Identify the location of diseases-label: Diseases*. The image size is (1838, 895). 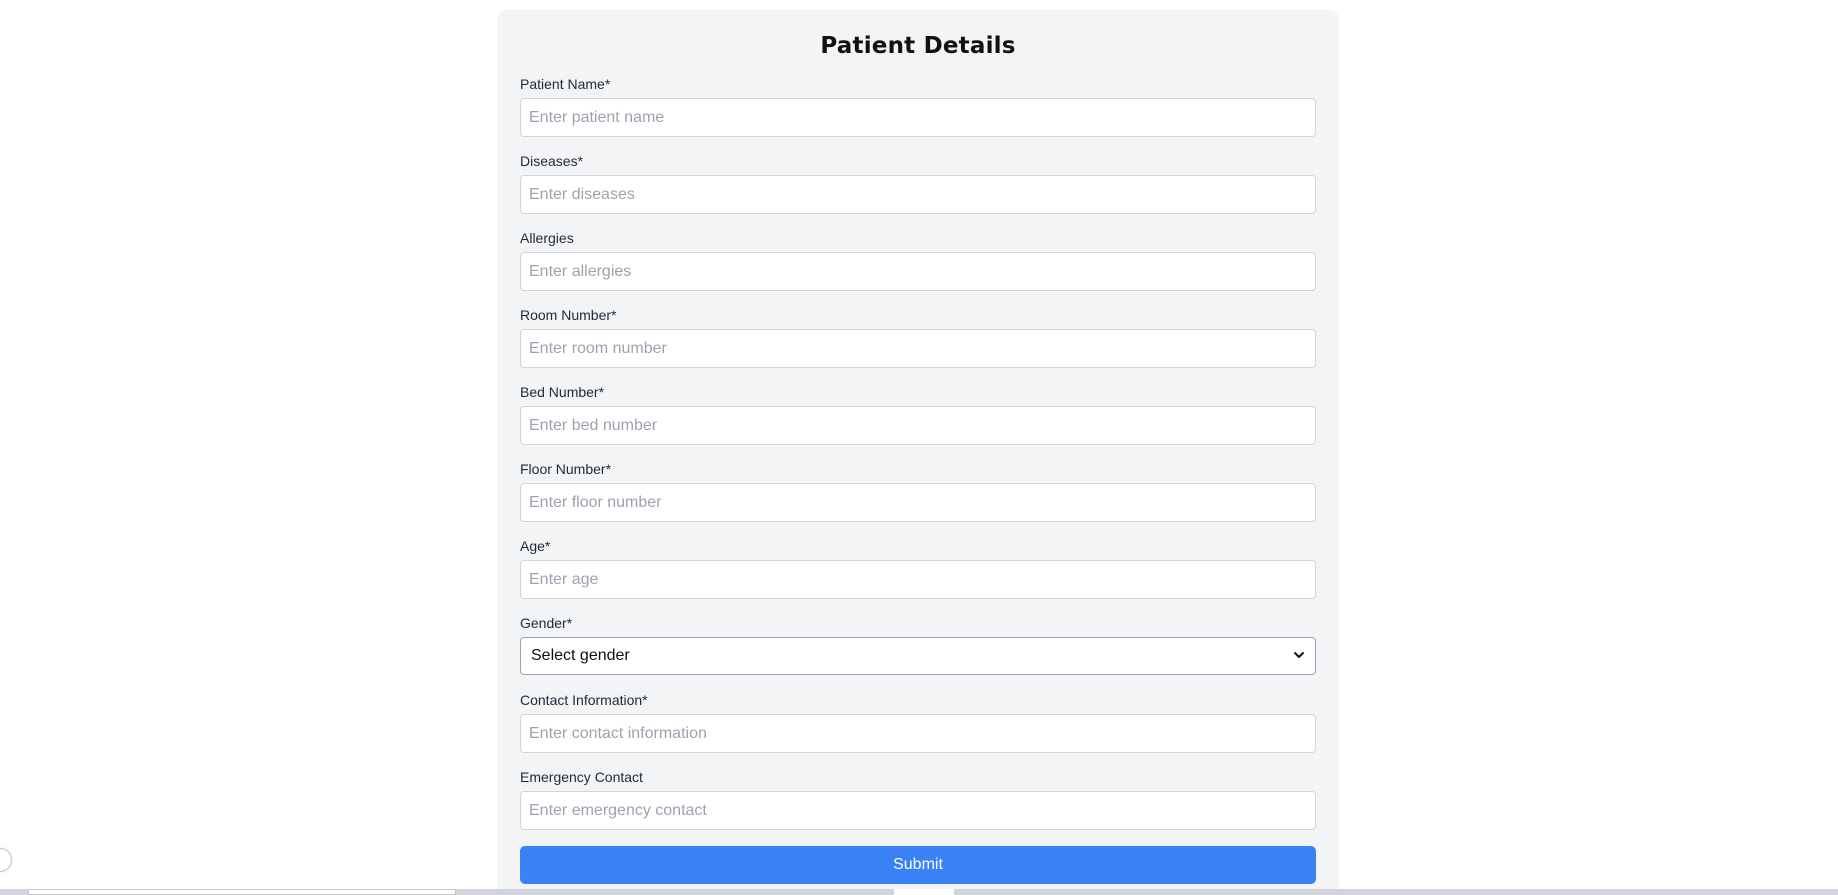
(552, 161).